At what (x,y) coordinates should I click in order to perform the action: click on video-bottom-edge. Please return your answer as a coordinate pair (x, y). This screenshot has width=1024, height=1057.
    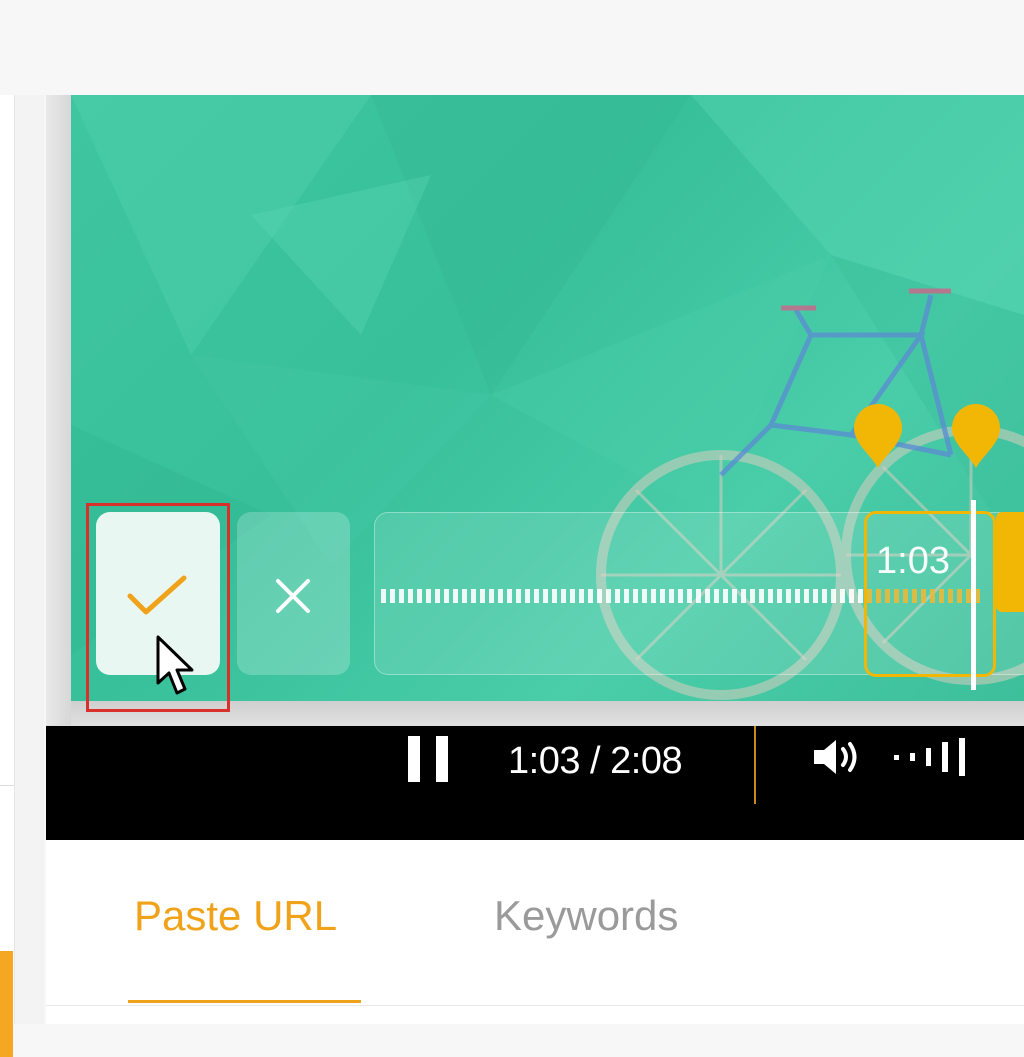
    Looking at the image, I should click on (547, 713).